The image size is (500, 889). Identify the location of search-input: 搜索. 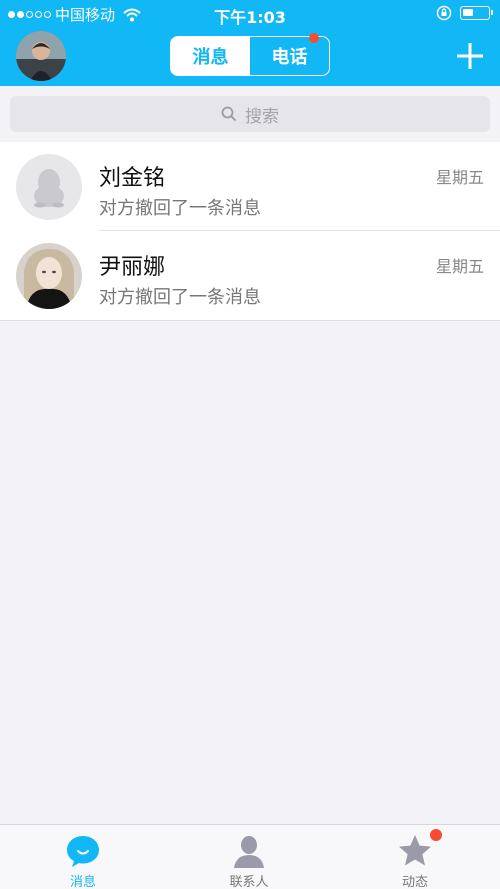
(250, 114).